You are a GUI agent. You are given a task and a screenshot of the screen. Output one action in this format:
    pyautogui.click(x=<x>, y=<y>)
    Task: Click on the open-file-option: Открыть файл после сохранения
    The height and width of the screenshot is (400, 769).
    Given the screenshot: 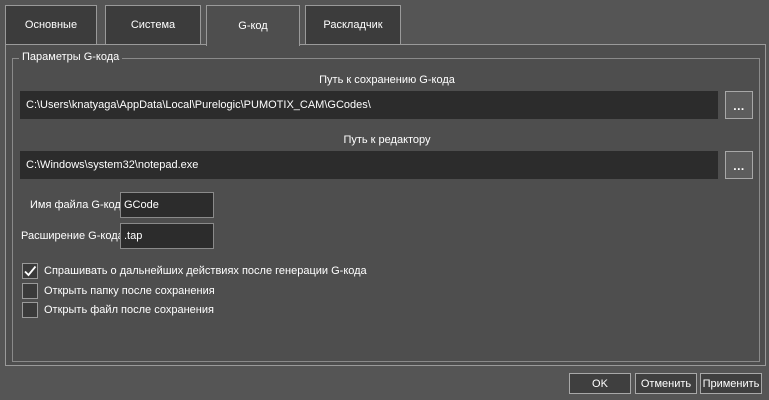 What is the action you would take?
    pyautogui.click(x=118, y=310)
    